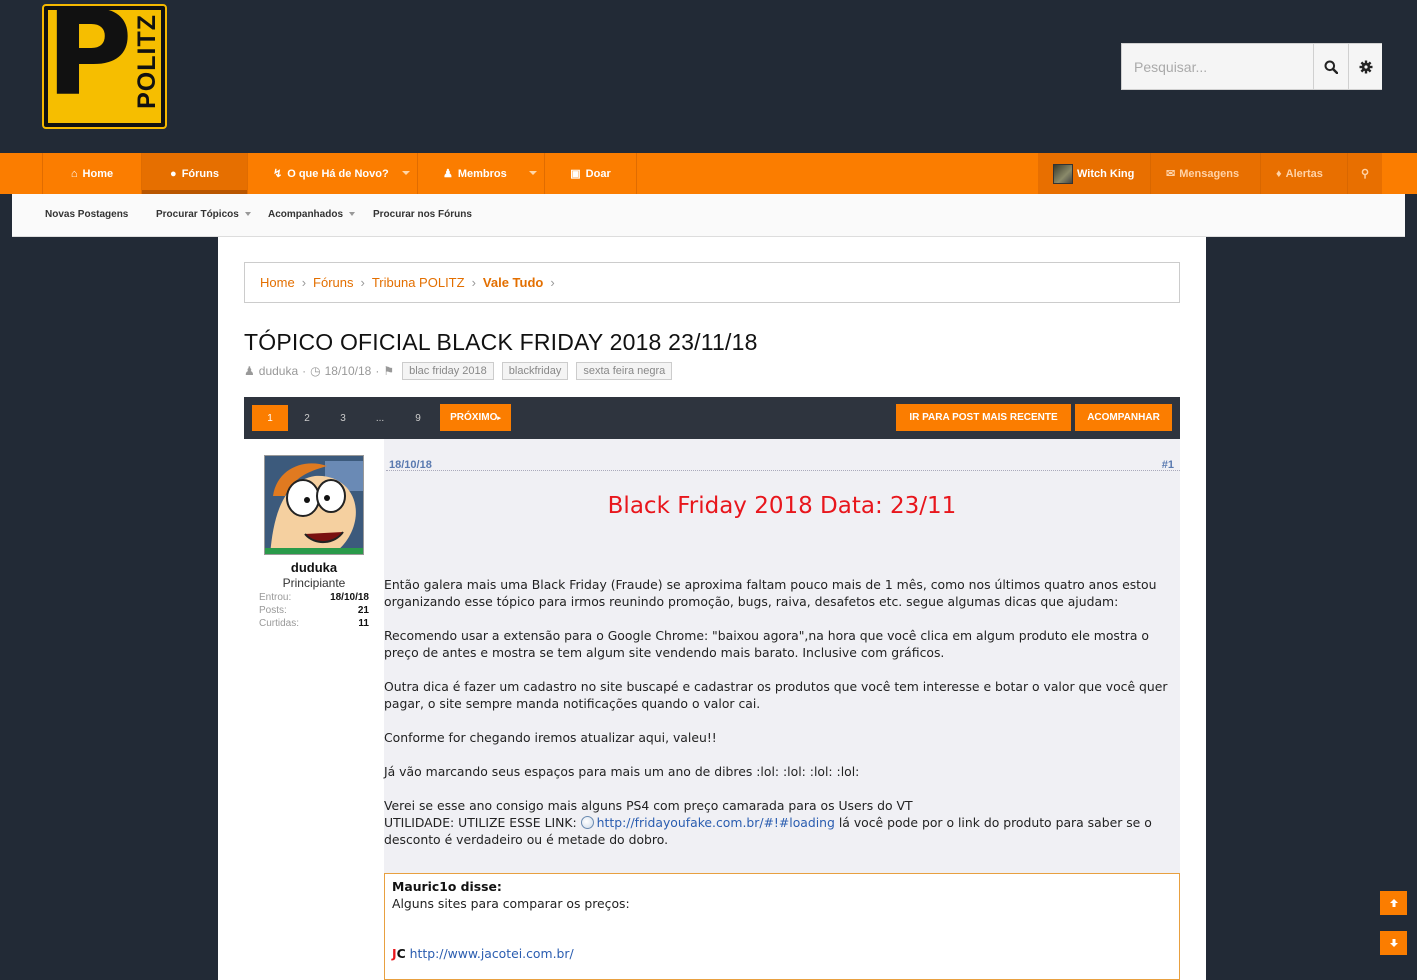  What do you see at coordinates (343, 418) in the screenshot?
I see `page-link: 3` at bounding box center [343, 418].